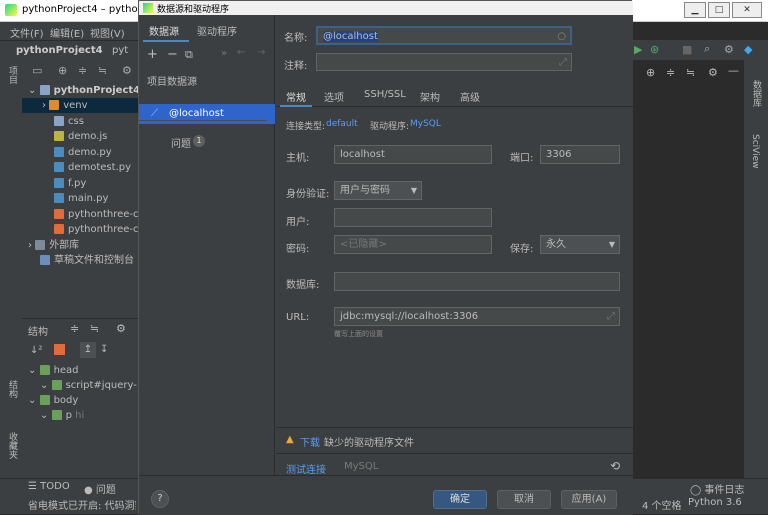 The width and height of the screenshot is (768, 515). I want to click on nav-file: pyt, so click(120, 50).